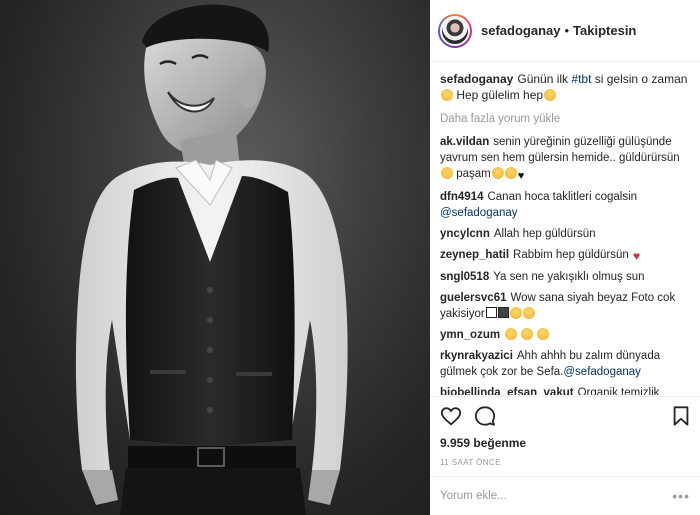  What do you see at coordinates (464, 142) in the screenshot?
I see `comment-username: ak.vildan` at bounding box center [464, 142].